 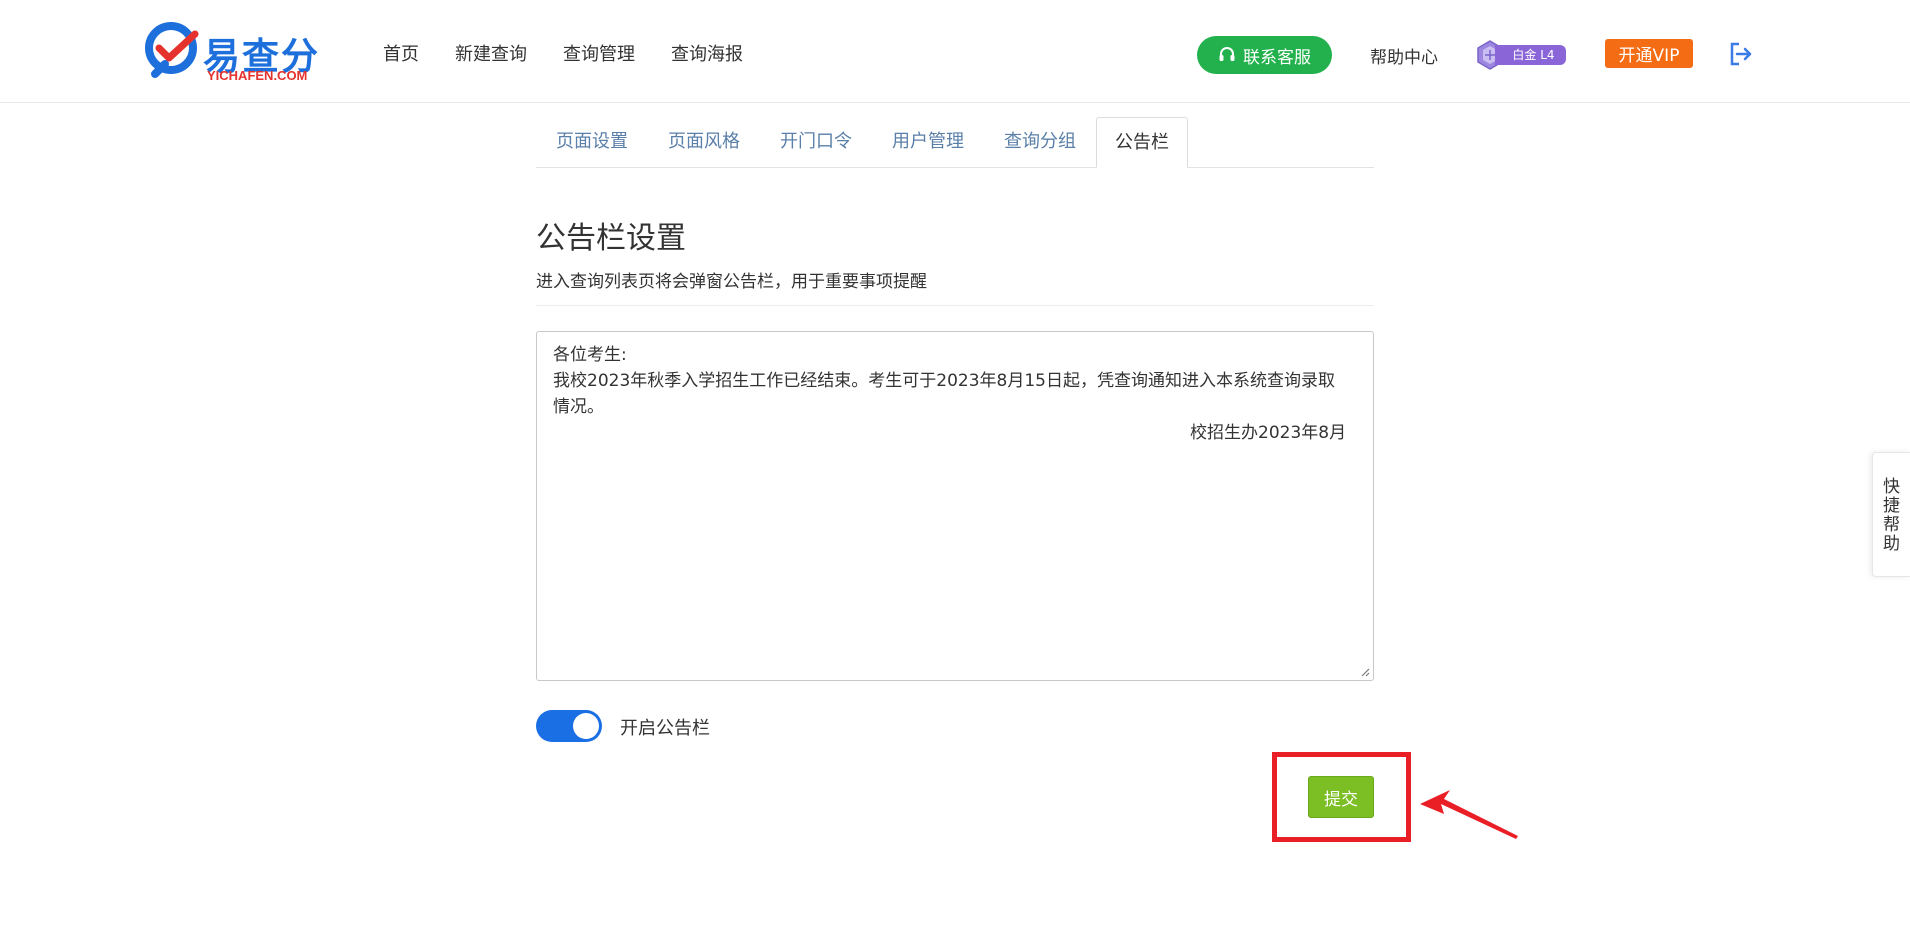 What do you see at coordinates (1365, 672) in the screenshot?
I see `resize-grip-icon` at bounding box center [1365, 672].